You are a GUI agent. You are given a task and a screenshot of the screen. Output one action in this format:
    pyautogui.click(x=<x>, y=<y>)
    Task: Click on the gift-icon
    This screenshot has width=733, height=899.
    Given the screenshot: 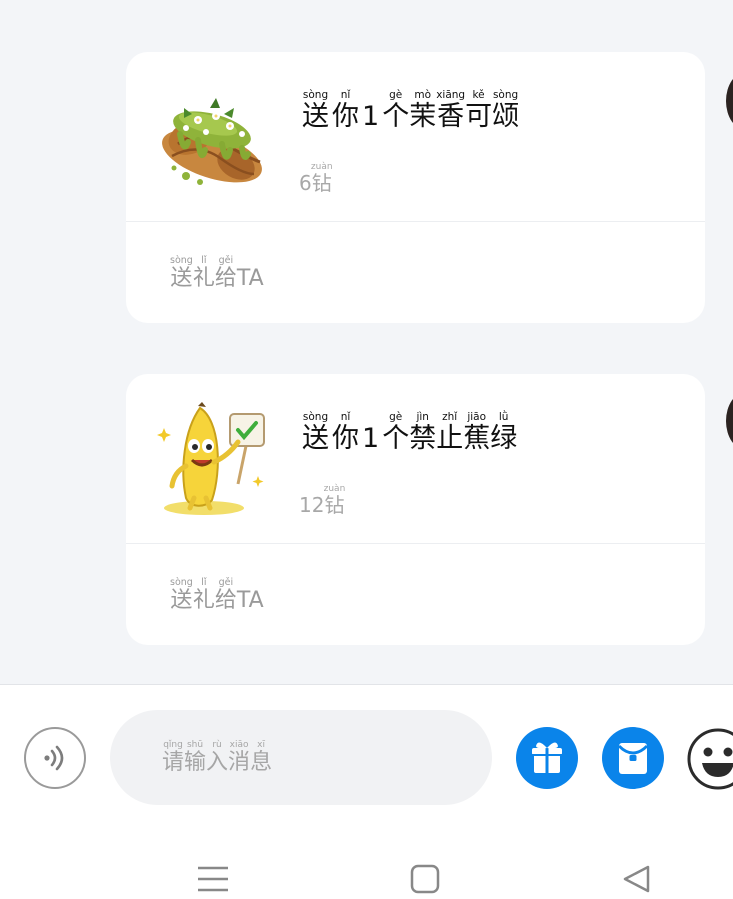 What is the action you would take?
    pyautogui.click(x=547, y=757)
    